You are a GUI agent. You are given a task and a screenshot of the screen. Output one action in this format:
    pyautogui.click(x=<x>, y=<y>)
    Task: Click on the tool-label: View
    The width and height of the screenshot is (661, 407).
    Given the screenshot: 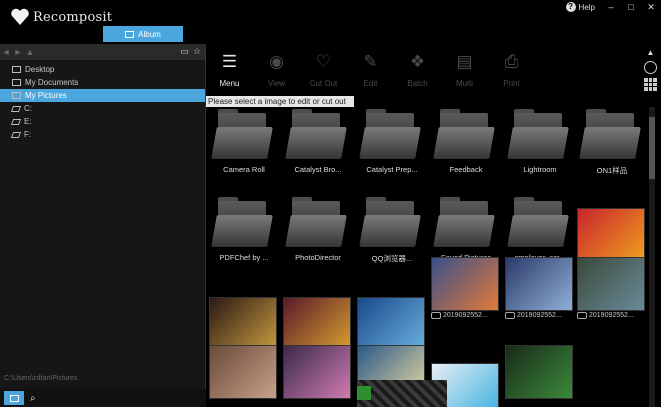 What is the action you would take?
    pyautogui.click(x=276, y=83)
    